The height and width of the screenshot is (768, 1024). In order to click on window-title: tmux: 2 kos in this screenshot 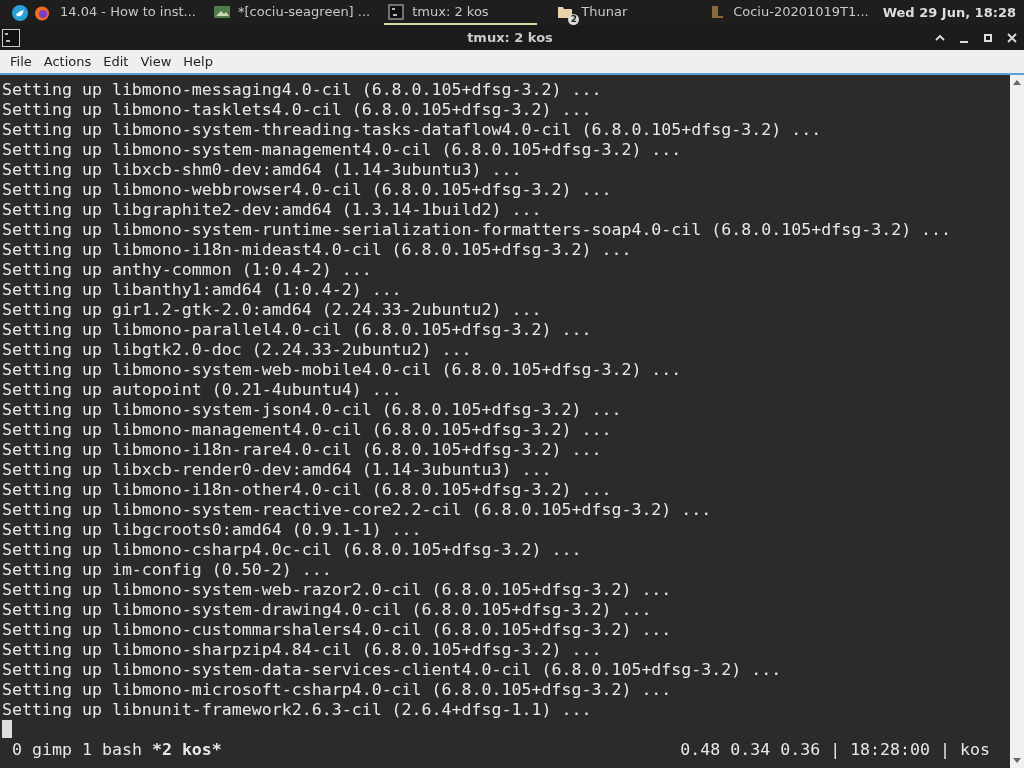, I will do `click(510, 37)`.